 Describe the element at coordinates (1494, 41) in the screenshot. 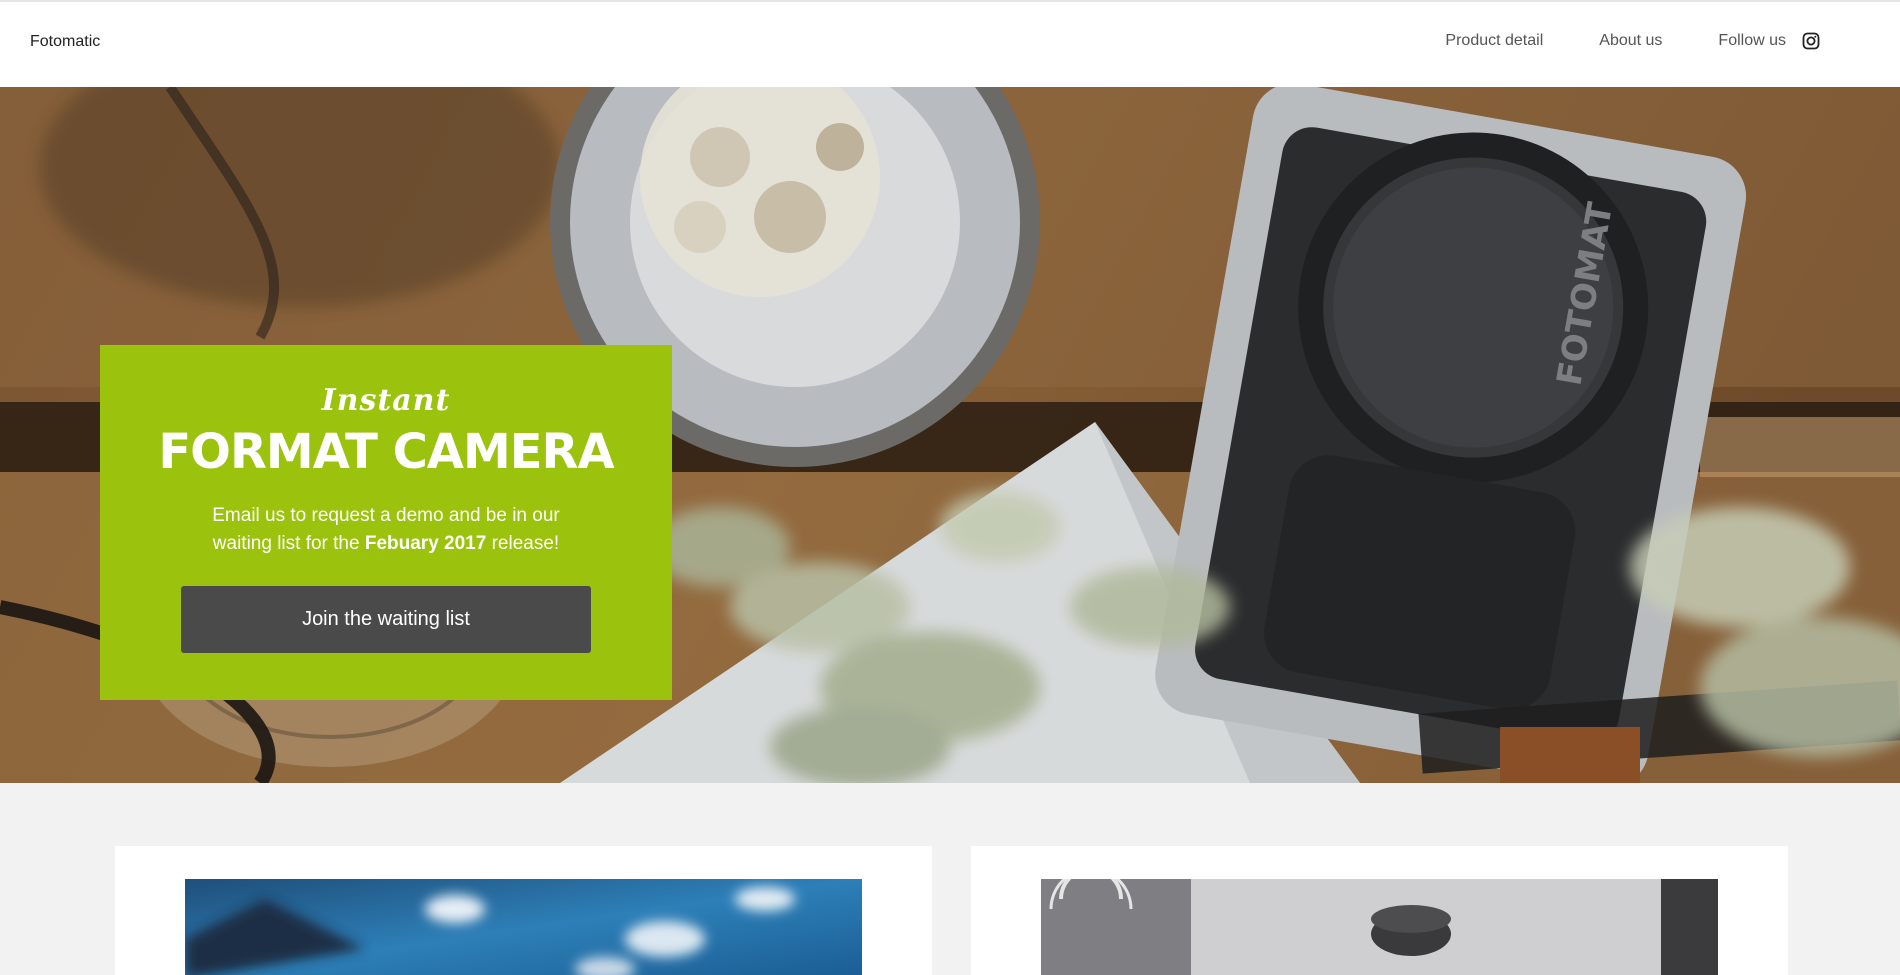

I see `nav-product-detail: Product detail` at that location.